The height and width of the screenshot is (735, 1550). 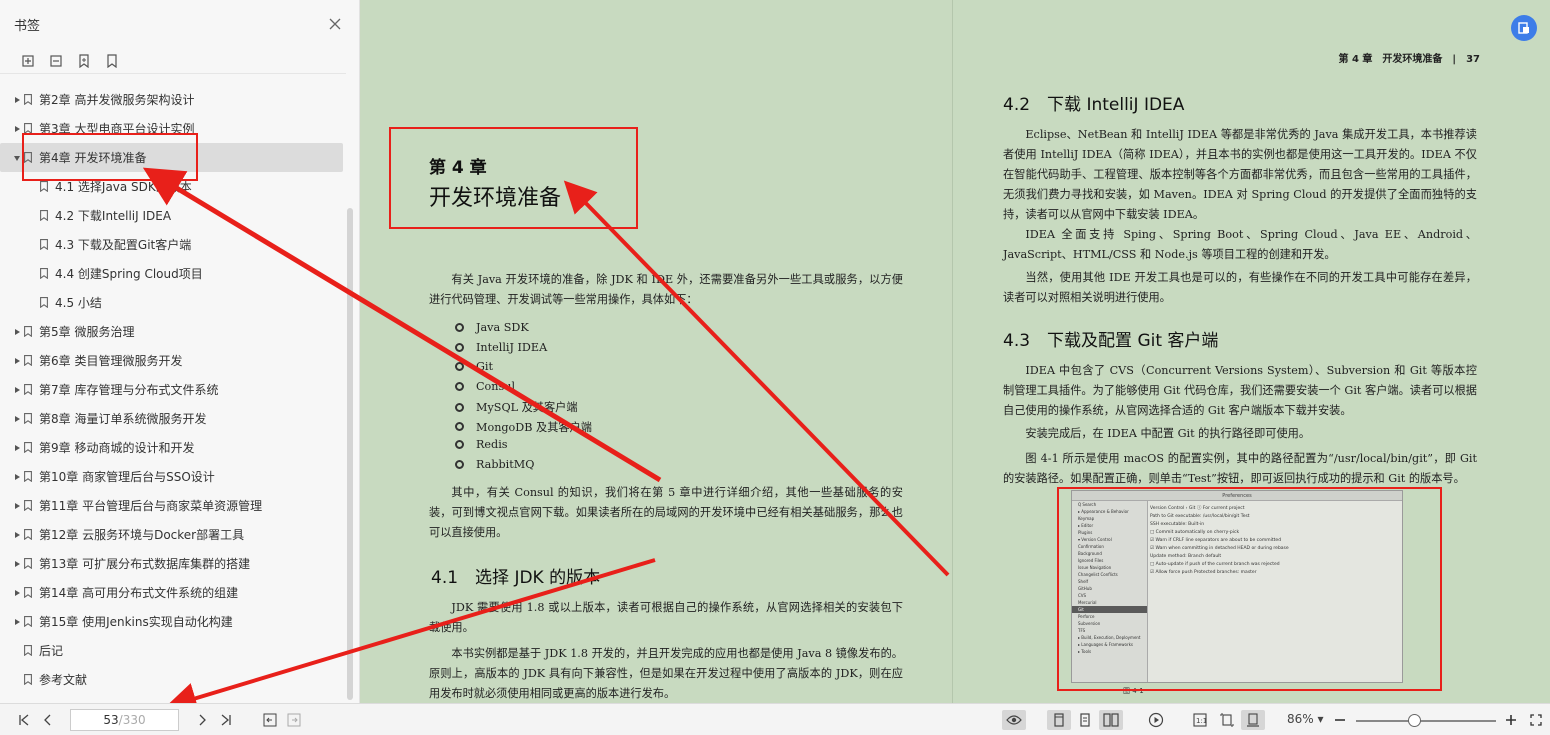 I want to click on fit-page-button, so click(x=1227, y=720).